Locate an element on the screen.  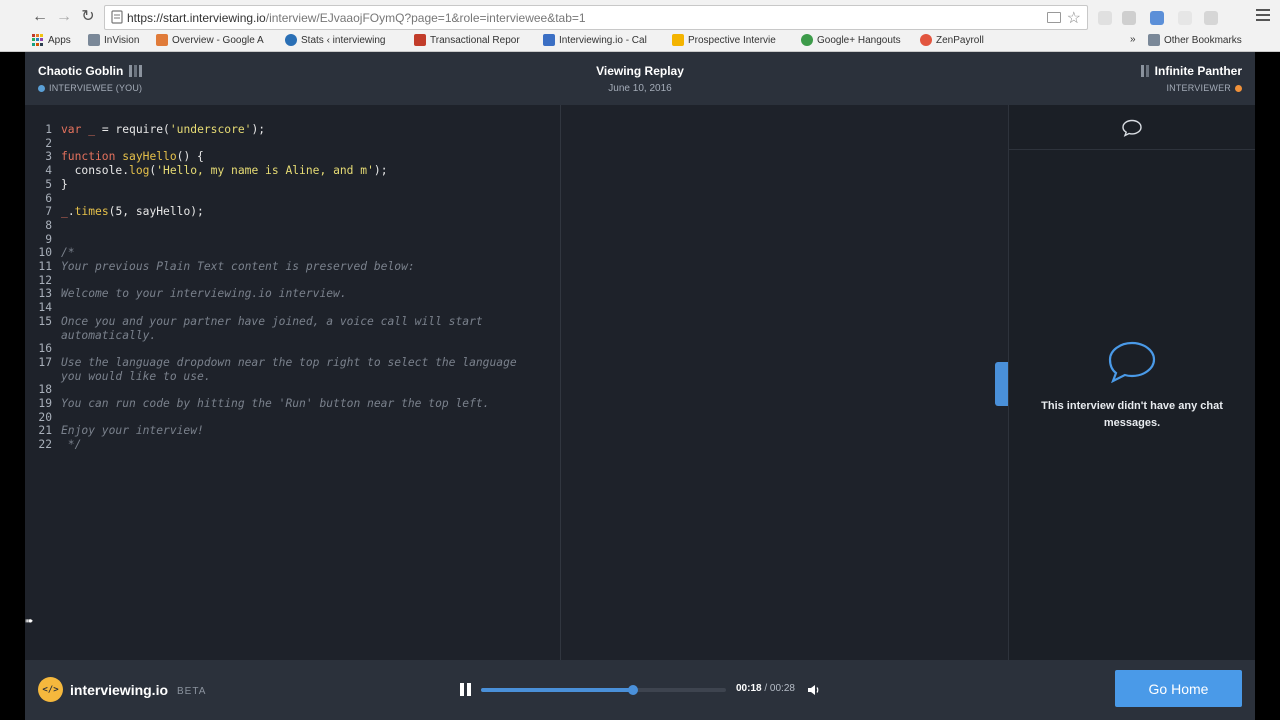
line-number: 19 is located at coordinates (45, 403).